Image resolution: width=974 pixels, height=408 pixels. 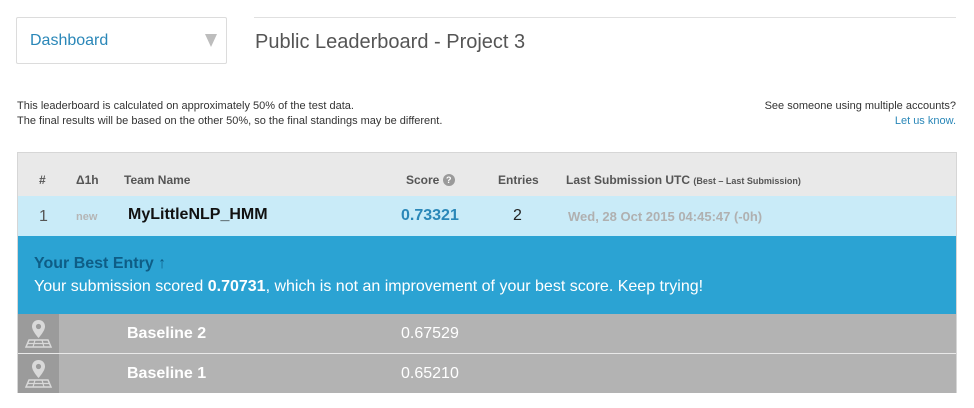 I want to click on table-row-baseline: Baseline 1 0.65210, so click(x=487, y=373).